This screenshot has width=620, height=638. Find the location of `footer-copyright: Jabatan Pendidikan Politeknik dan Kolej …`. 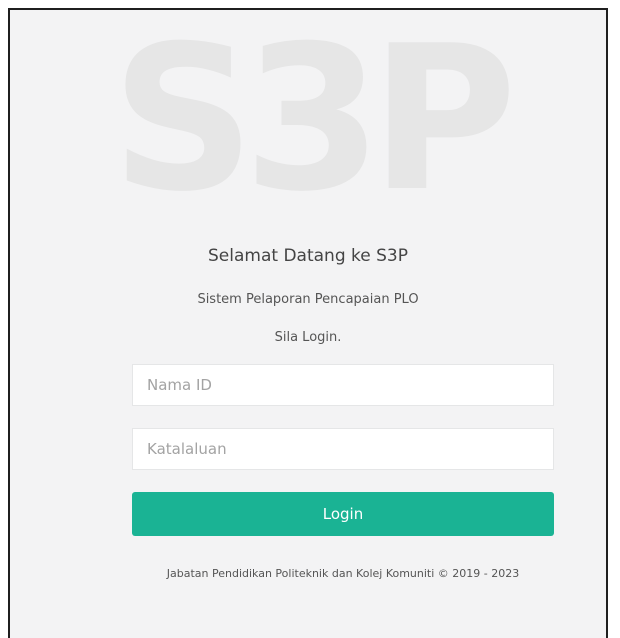

footer-copyright: Jabatan Pendidikan Politeknik dan Kolej … is located at coordinates (343, 573).